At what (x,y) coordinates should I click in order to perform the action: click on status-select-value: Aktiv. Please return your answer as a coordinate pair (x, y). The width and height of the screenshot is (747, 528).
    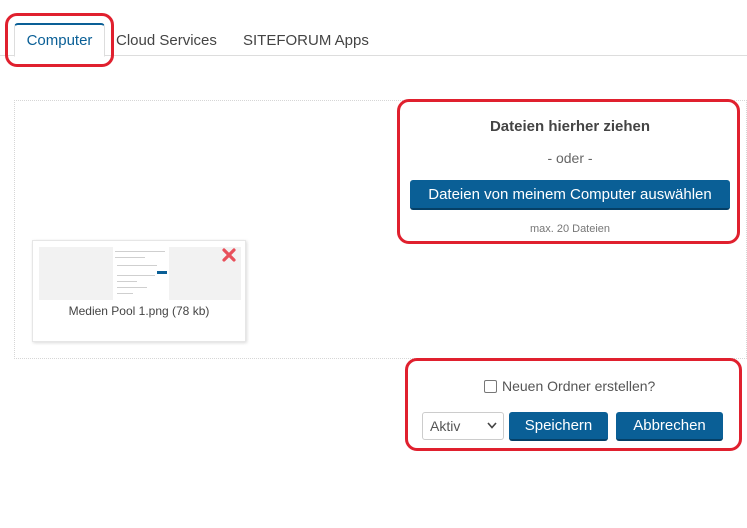
    Looking at the image, I should click on (445, 426).